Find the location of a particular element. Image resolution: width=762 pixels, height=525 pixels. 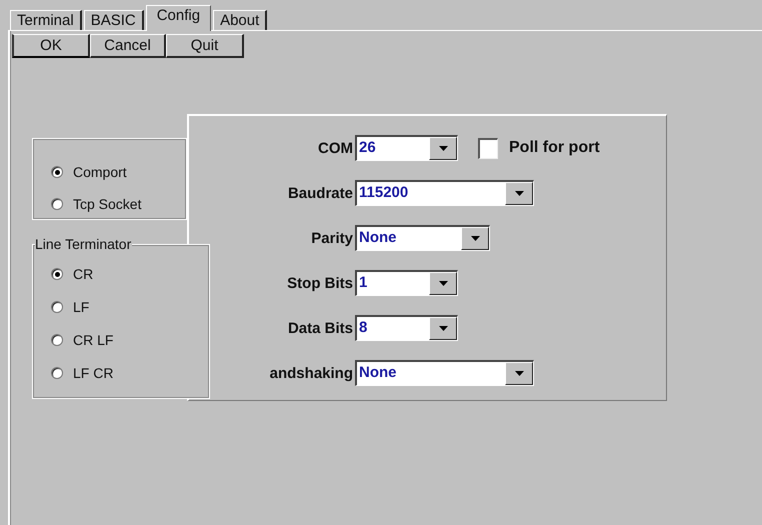

checkbox-label: Poll for port is located at coordinates (554, 148).